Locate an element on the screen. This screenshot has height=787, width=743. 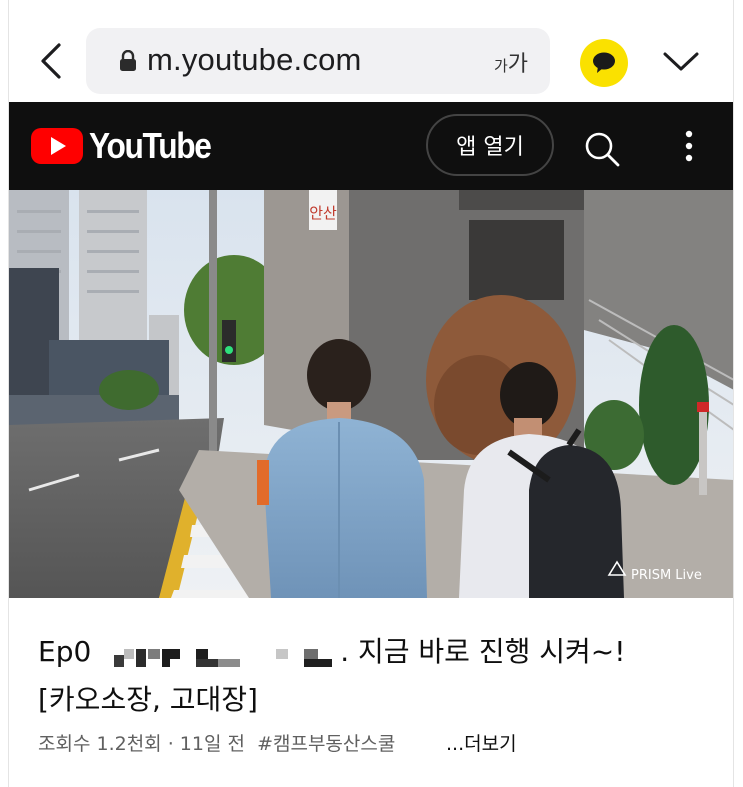
text-size-big-label: 가 is located at coordinates (517, 64).